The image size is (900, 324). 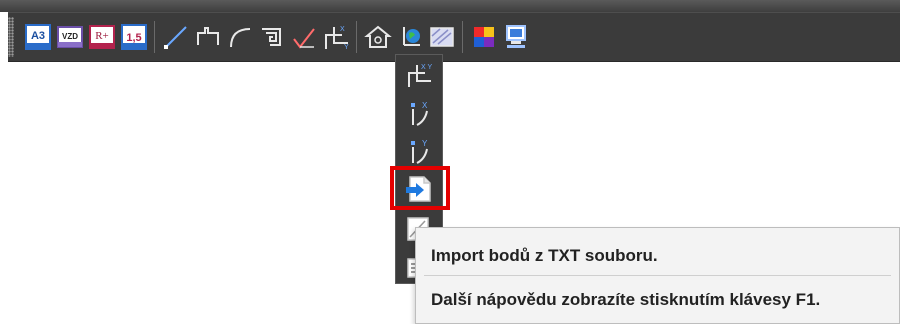 What do you see at coordinates (378, 37) in the screenshot?
I see `home-shape-icon` at bounding box center [378, 37].